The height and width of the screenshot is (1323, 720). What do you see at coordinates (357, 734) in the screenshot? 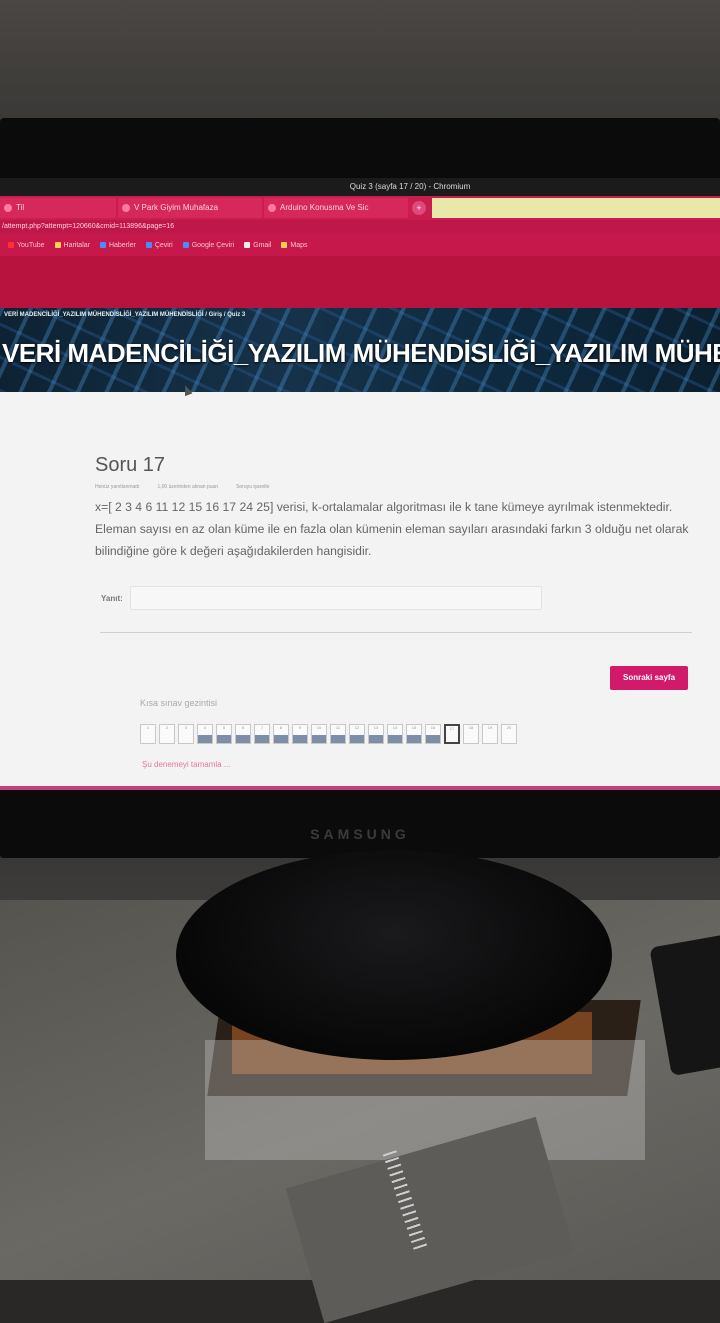
I see `quiz-nav-cell-12: 12` at bounding box center [357, 734].